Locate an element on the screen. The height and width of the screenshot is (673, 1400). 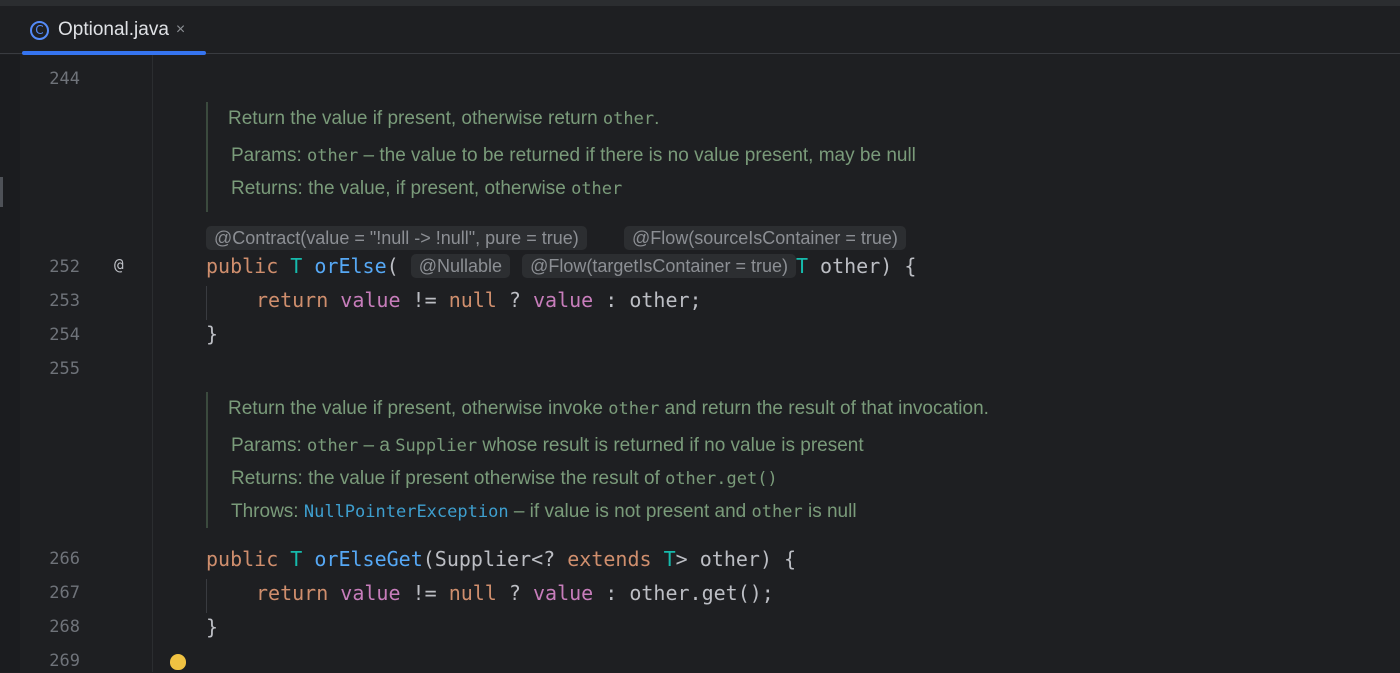
scroll-marker is located at coordinates (1, 192).